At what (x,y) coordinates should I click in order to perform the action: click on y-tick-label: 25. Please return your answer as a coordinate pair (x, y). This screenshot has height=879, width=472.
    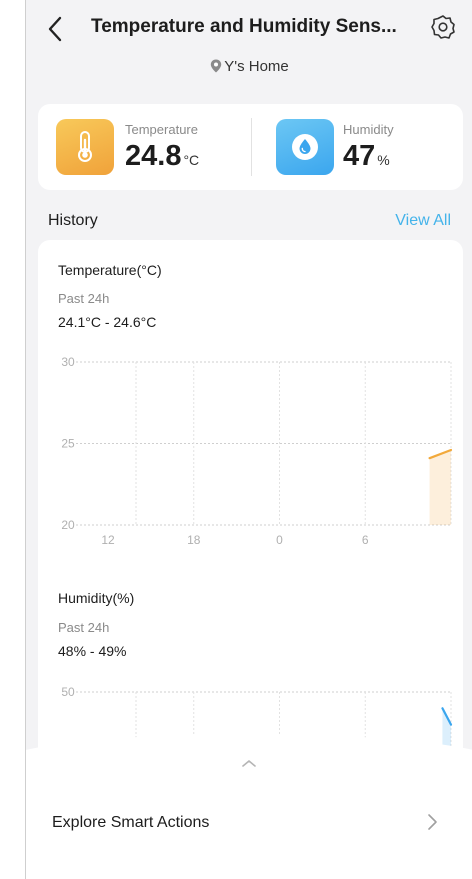
    Looking at the image, I should click on (68, 444).